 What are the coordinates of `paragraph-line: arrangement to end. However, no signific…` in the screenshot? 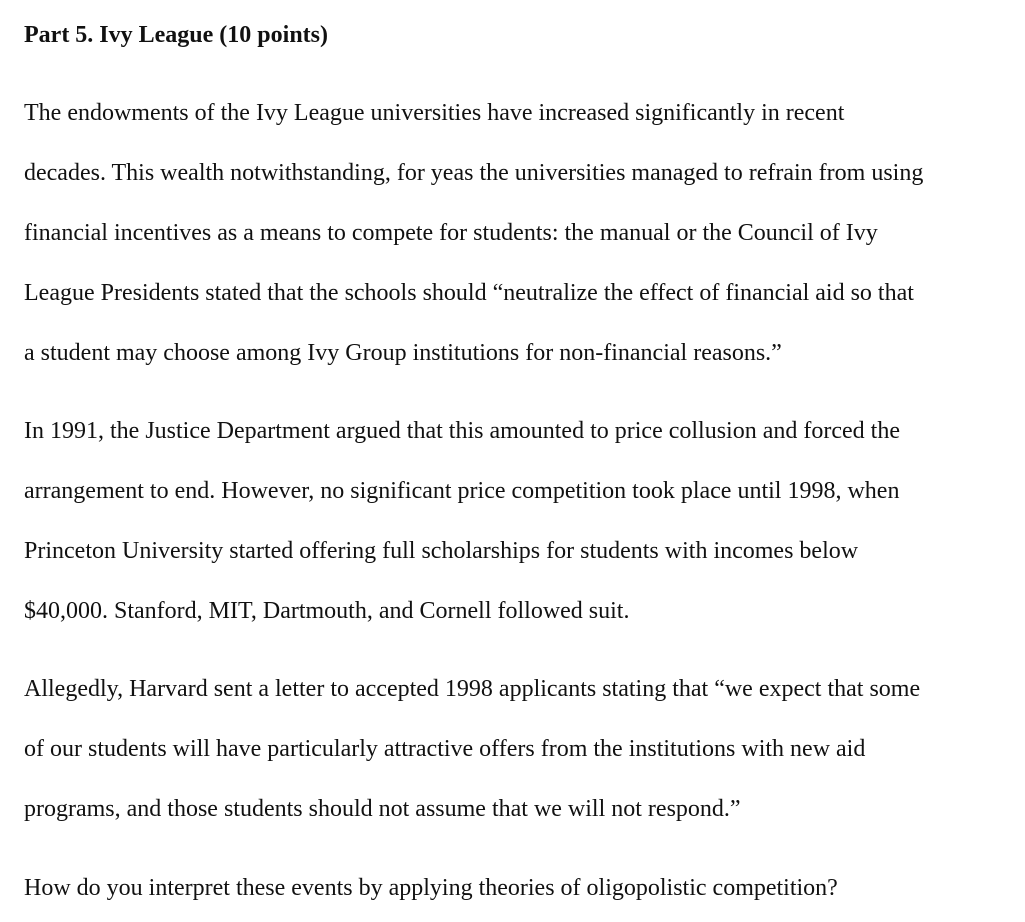 It's located at (462, 491).